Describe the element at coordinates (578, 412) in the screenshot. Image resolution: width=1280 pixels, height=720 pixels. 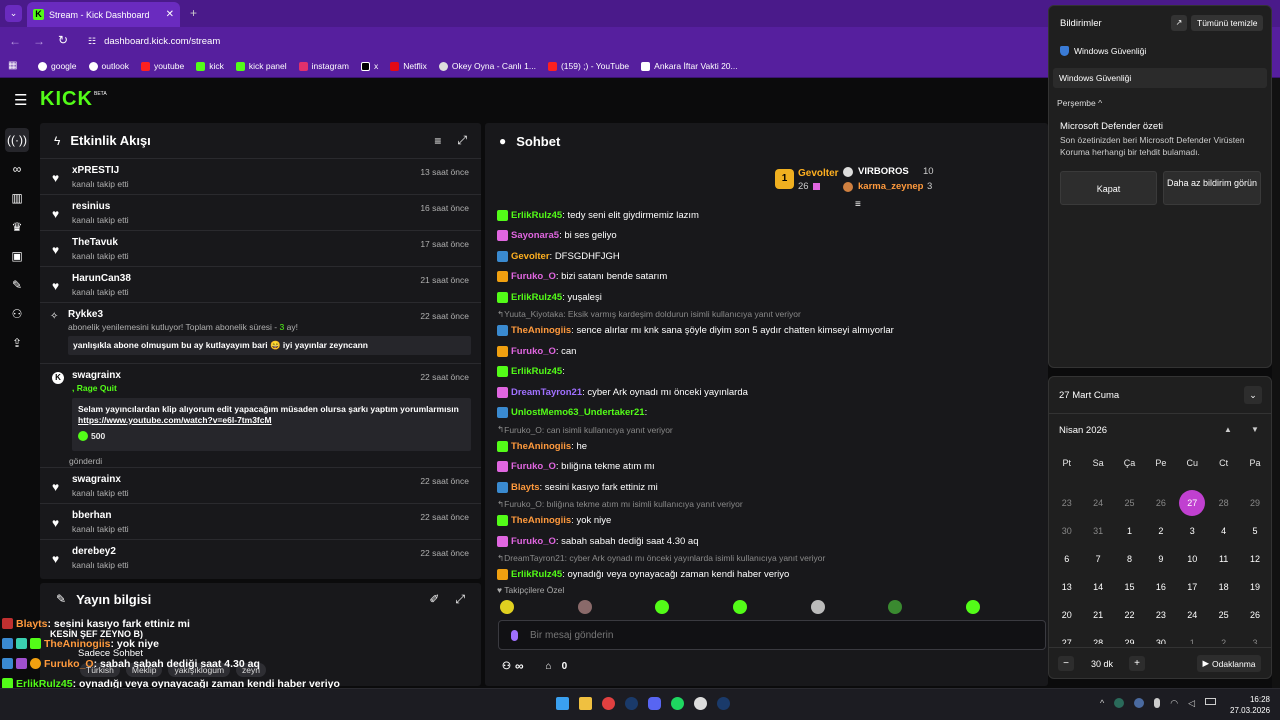
I see `chat-username: UnlostMemo63_Undertaker21` at that location.